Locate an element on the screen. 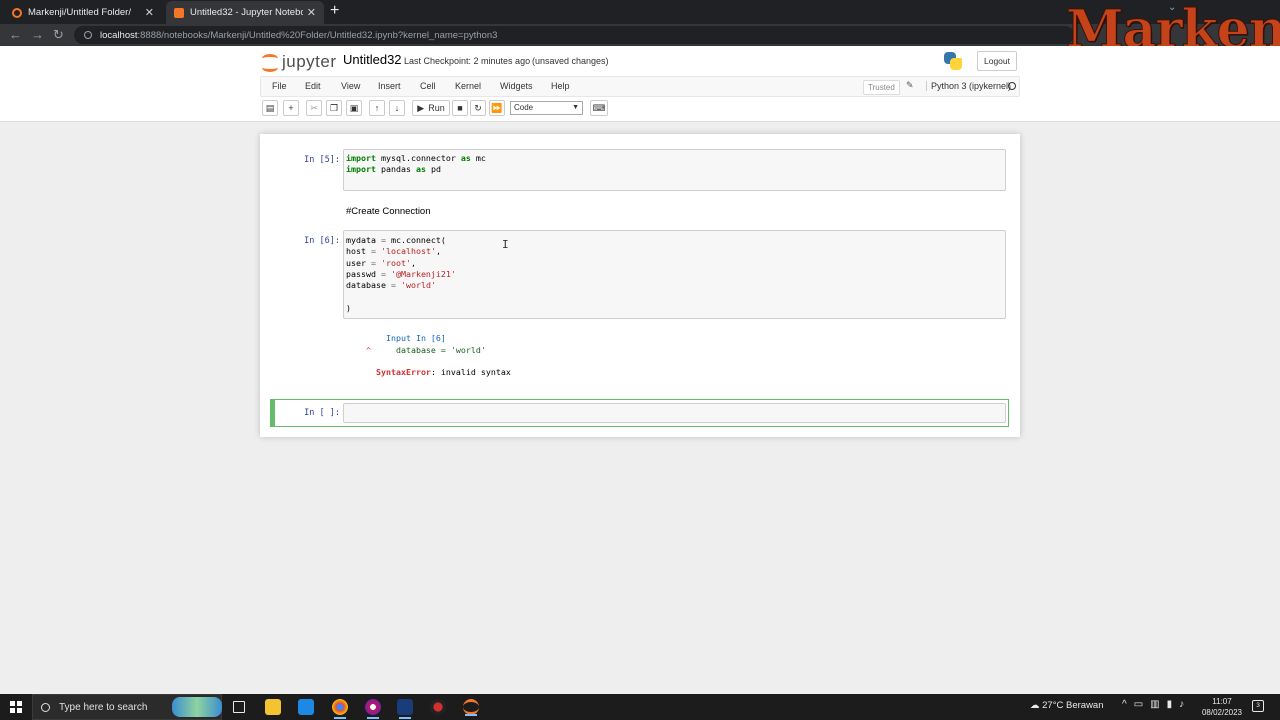  mail-icon is located at coordinates (306, 707).